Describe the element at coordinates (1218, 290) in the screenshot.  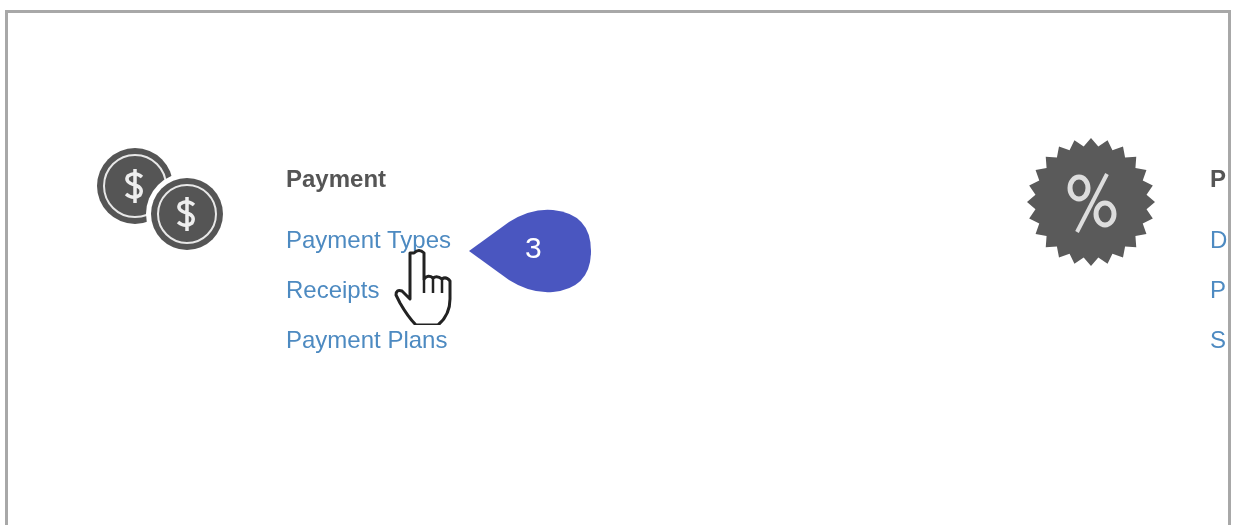
I see `link: P` at that location.